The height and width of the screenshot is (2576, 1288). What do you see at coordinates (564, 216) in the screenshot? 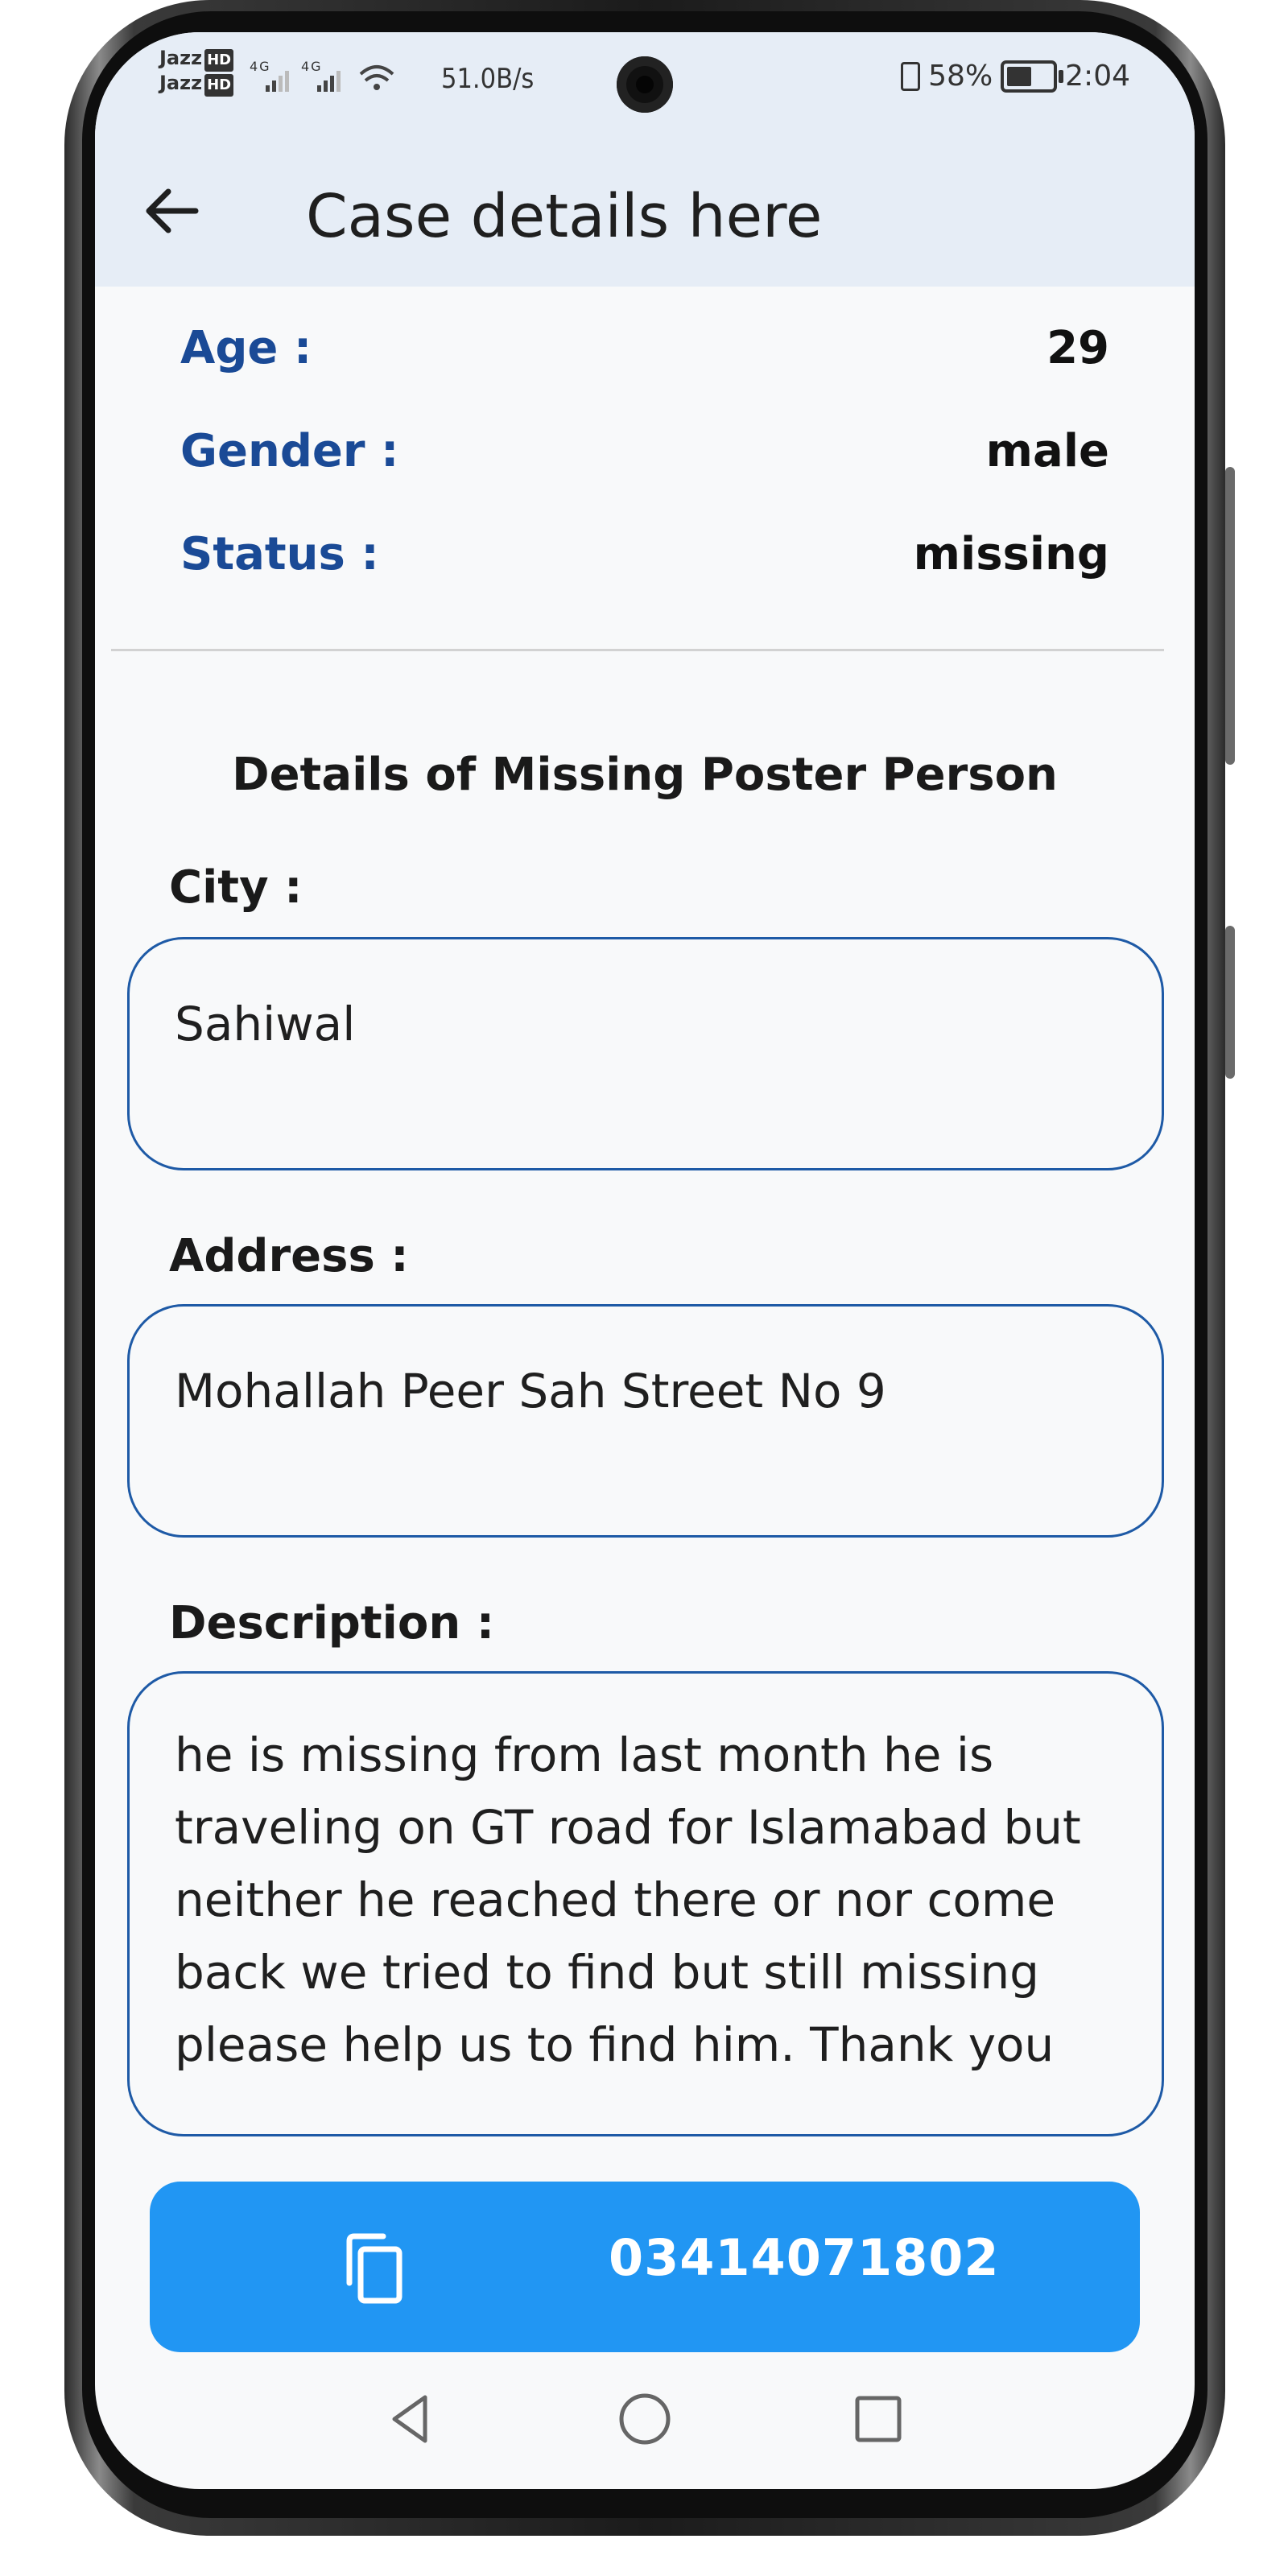
I see `page-title: Case details here` at bounding box center [564, 216].